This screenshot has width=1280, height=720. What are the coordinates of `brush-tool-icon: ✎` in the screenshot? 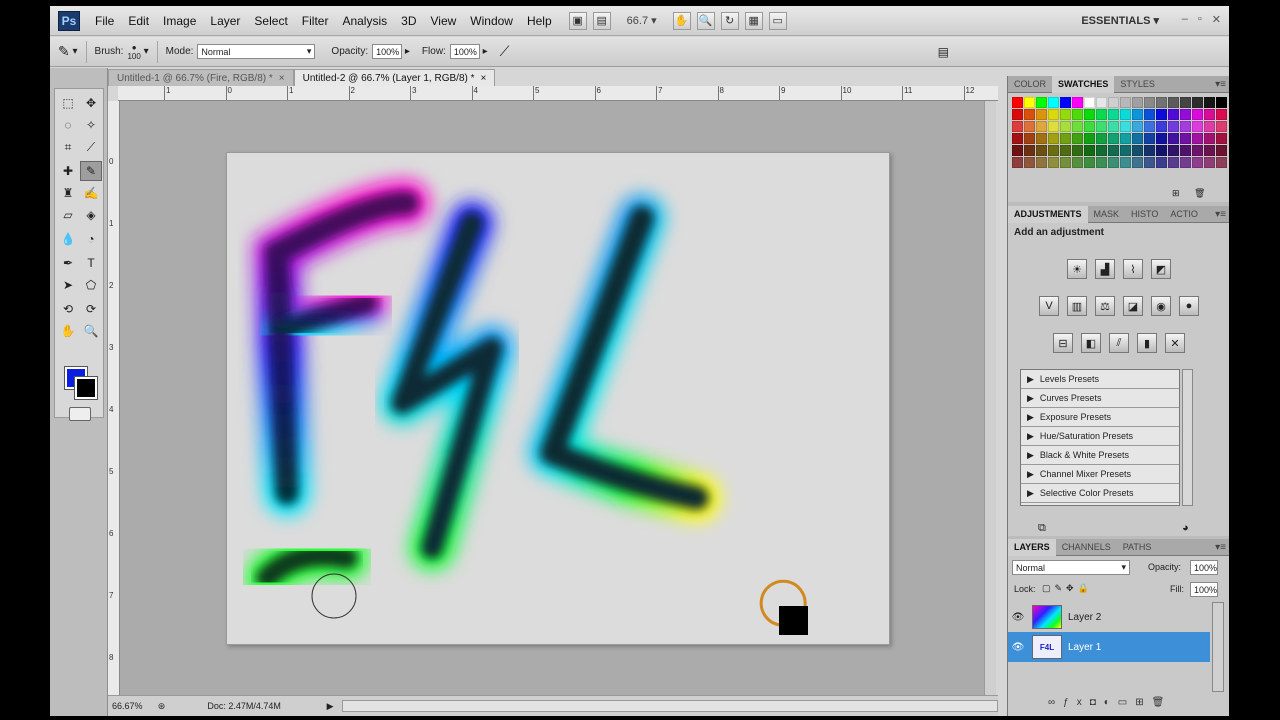 It's located at (91, 171).